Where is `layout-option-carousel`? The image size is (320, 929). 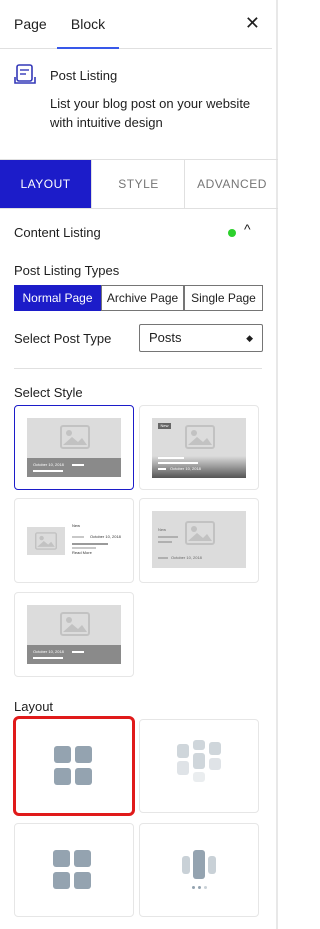
layout-option-carousel is located at coordinates (199, 870).